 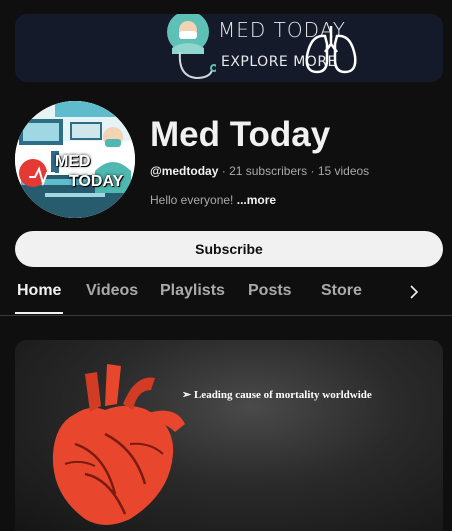 What do you see at coordinates (96, 181) in the screenshot?
I see `avatar-text-today: TODAY` at bounding box center [96, 181].